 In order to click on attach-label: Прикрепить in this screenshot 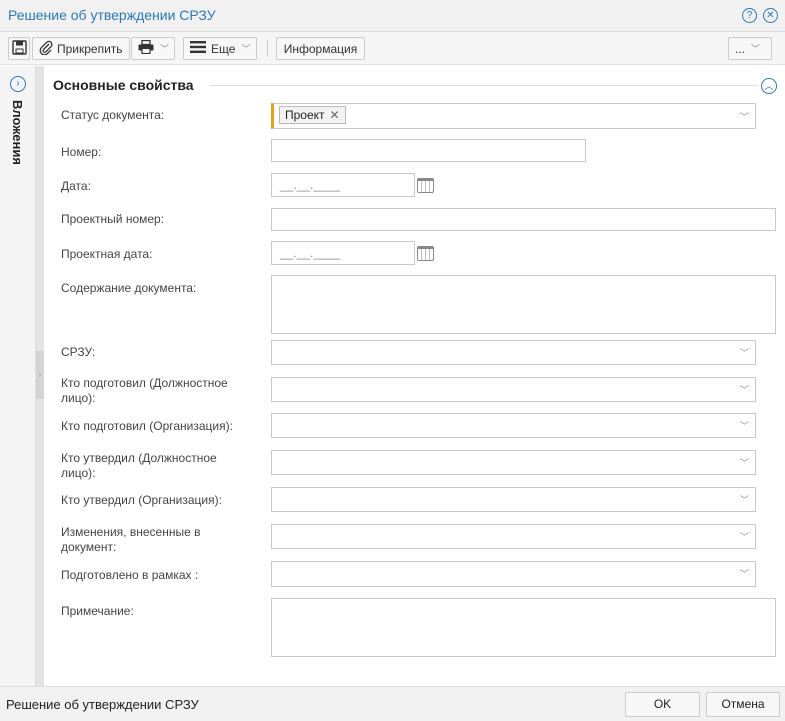, I will do `click(90, 48)`.